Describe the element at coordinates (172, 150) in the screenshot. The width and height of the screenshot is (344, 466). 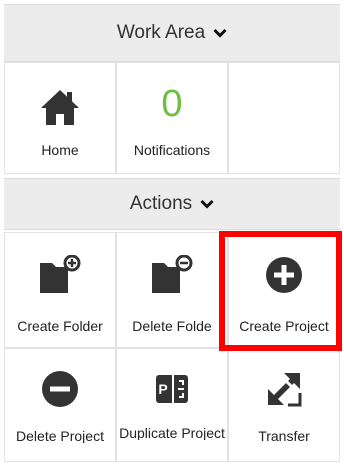
I see `notifications-label: Notifications` at that location.